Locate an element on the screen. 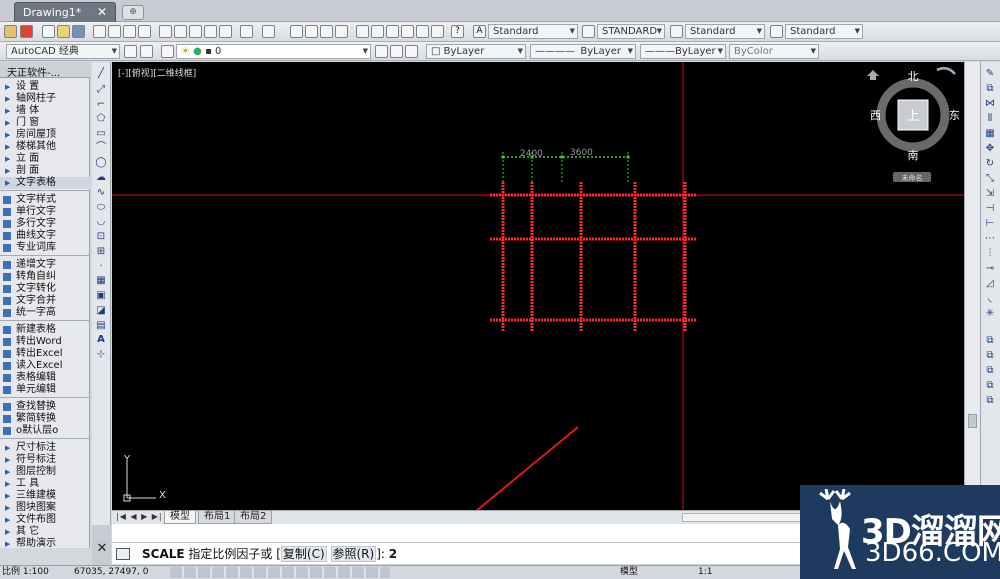  open-file-icon is located at coordinates (63, 31).